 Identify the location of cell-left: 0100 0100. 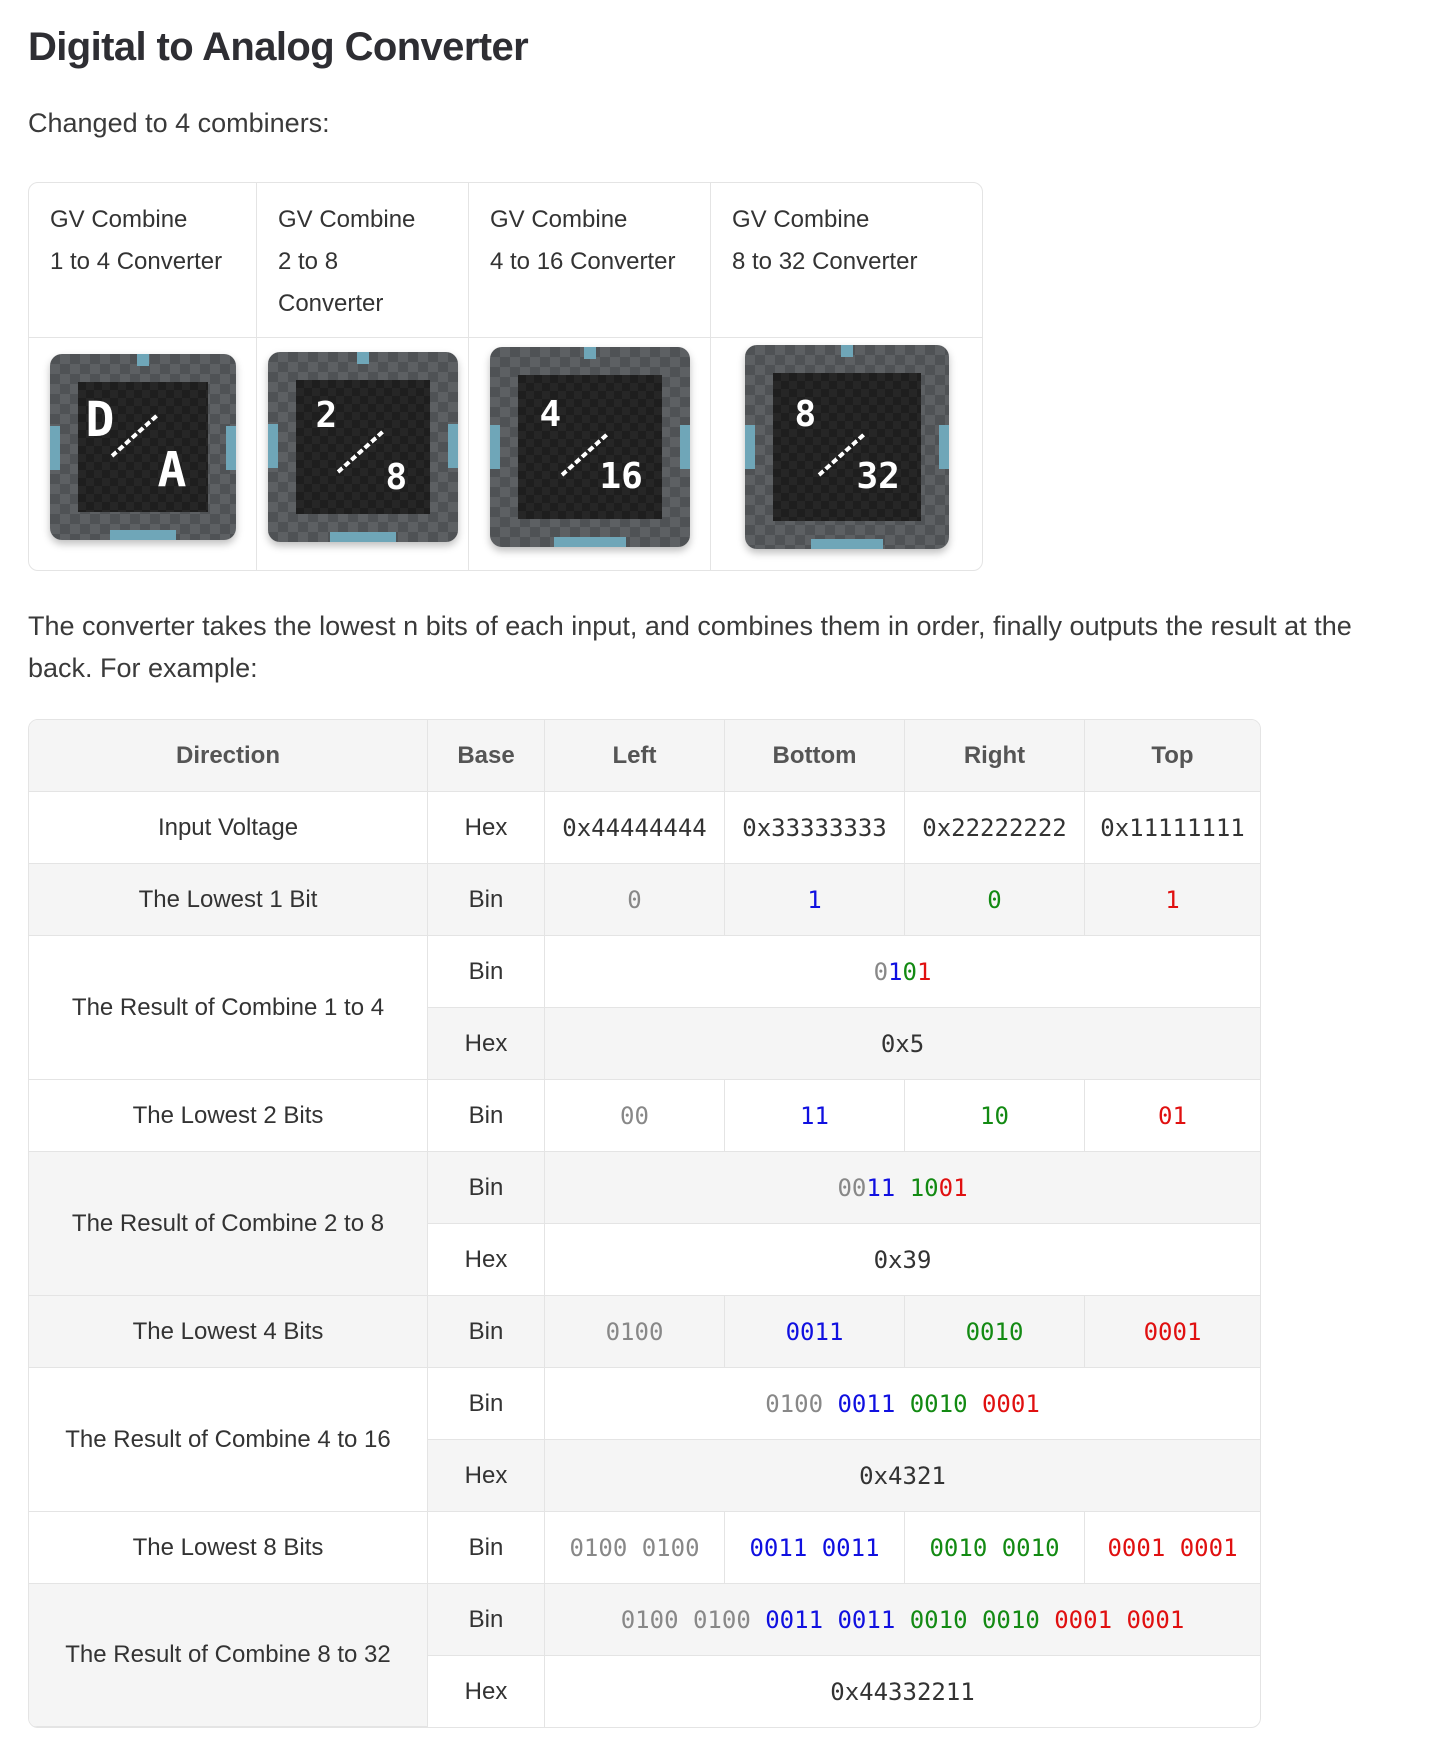
(635, 1548).